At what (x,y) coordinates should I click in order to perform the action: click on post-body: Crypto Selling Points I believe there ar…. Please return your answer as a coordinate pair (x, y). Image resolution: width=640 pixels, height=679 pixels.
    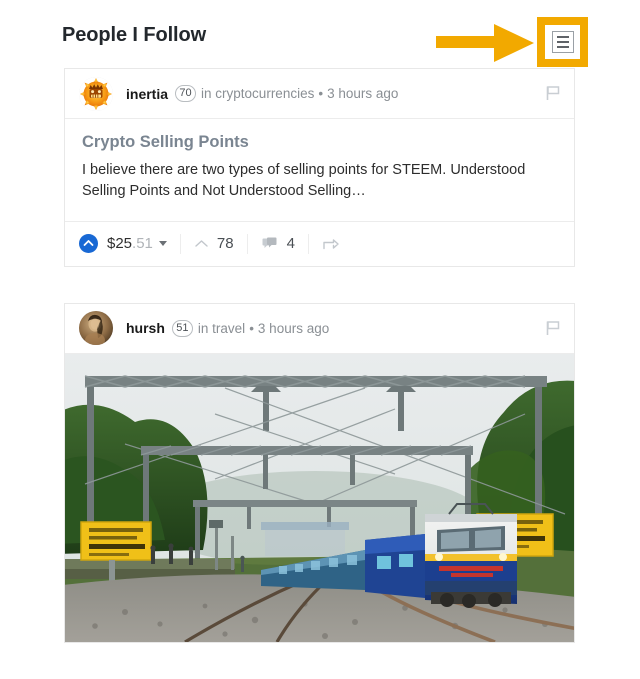
    Looking at the image, I should click on (319, 170).